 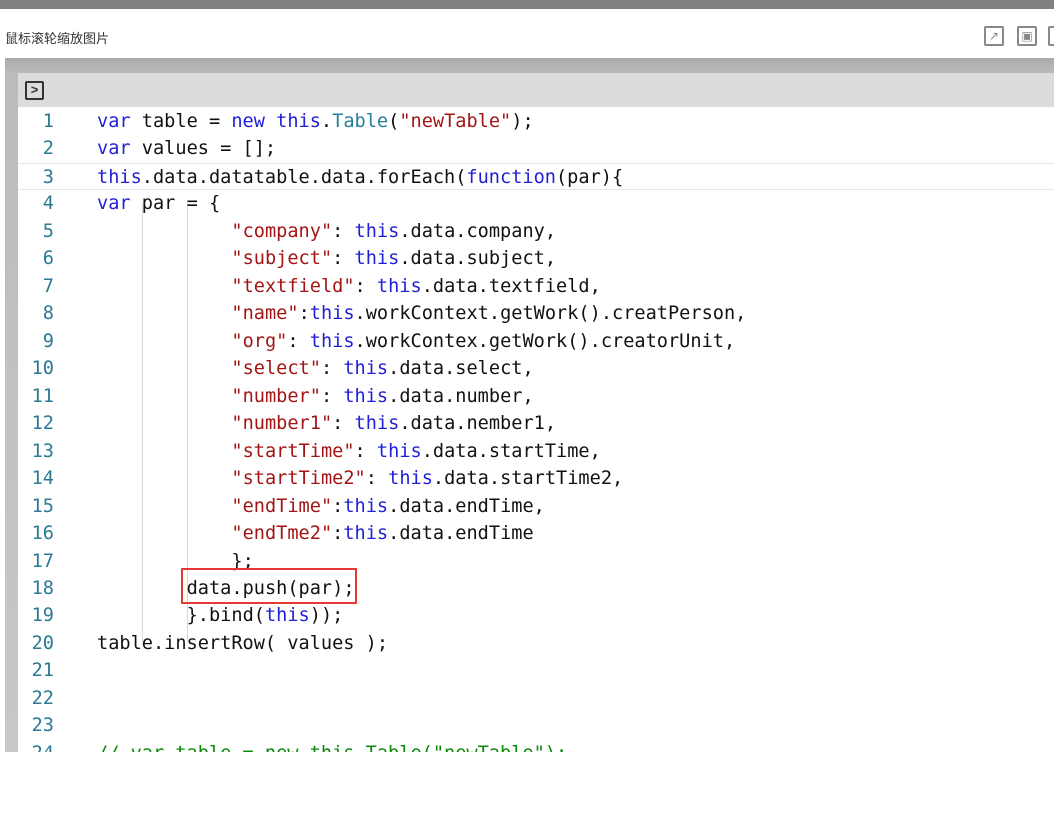 I want to click on code-text: var par = {, so click(x=158, y=203).